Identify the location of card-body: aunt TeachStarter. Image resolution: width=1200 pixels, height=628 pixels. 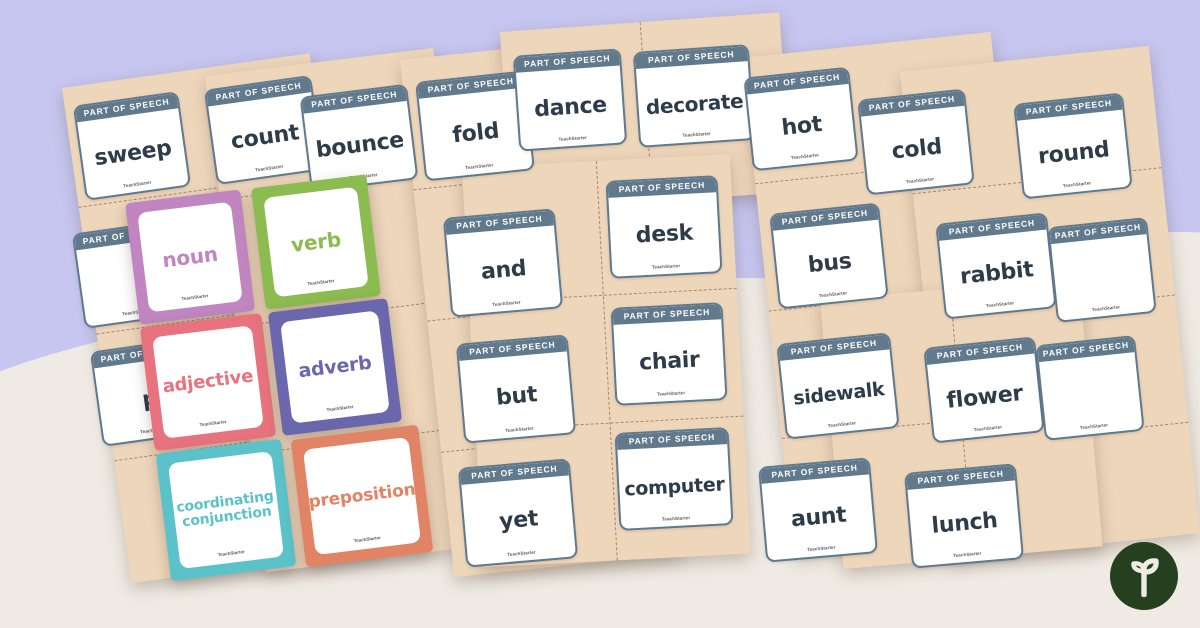
(819, 517).